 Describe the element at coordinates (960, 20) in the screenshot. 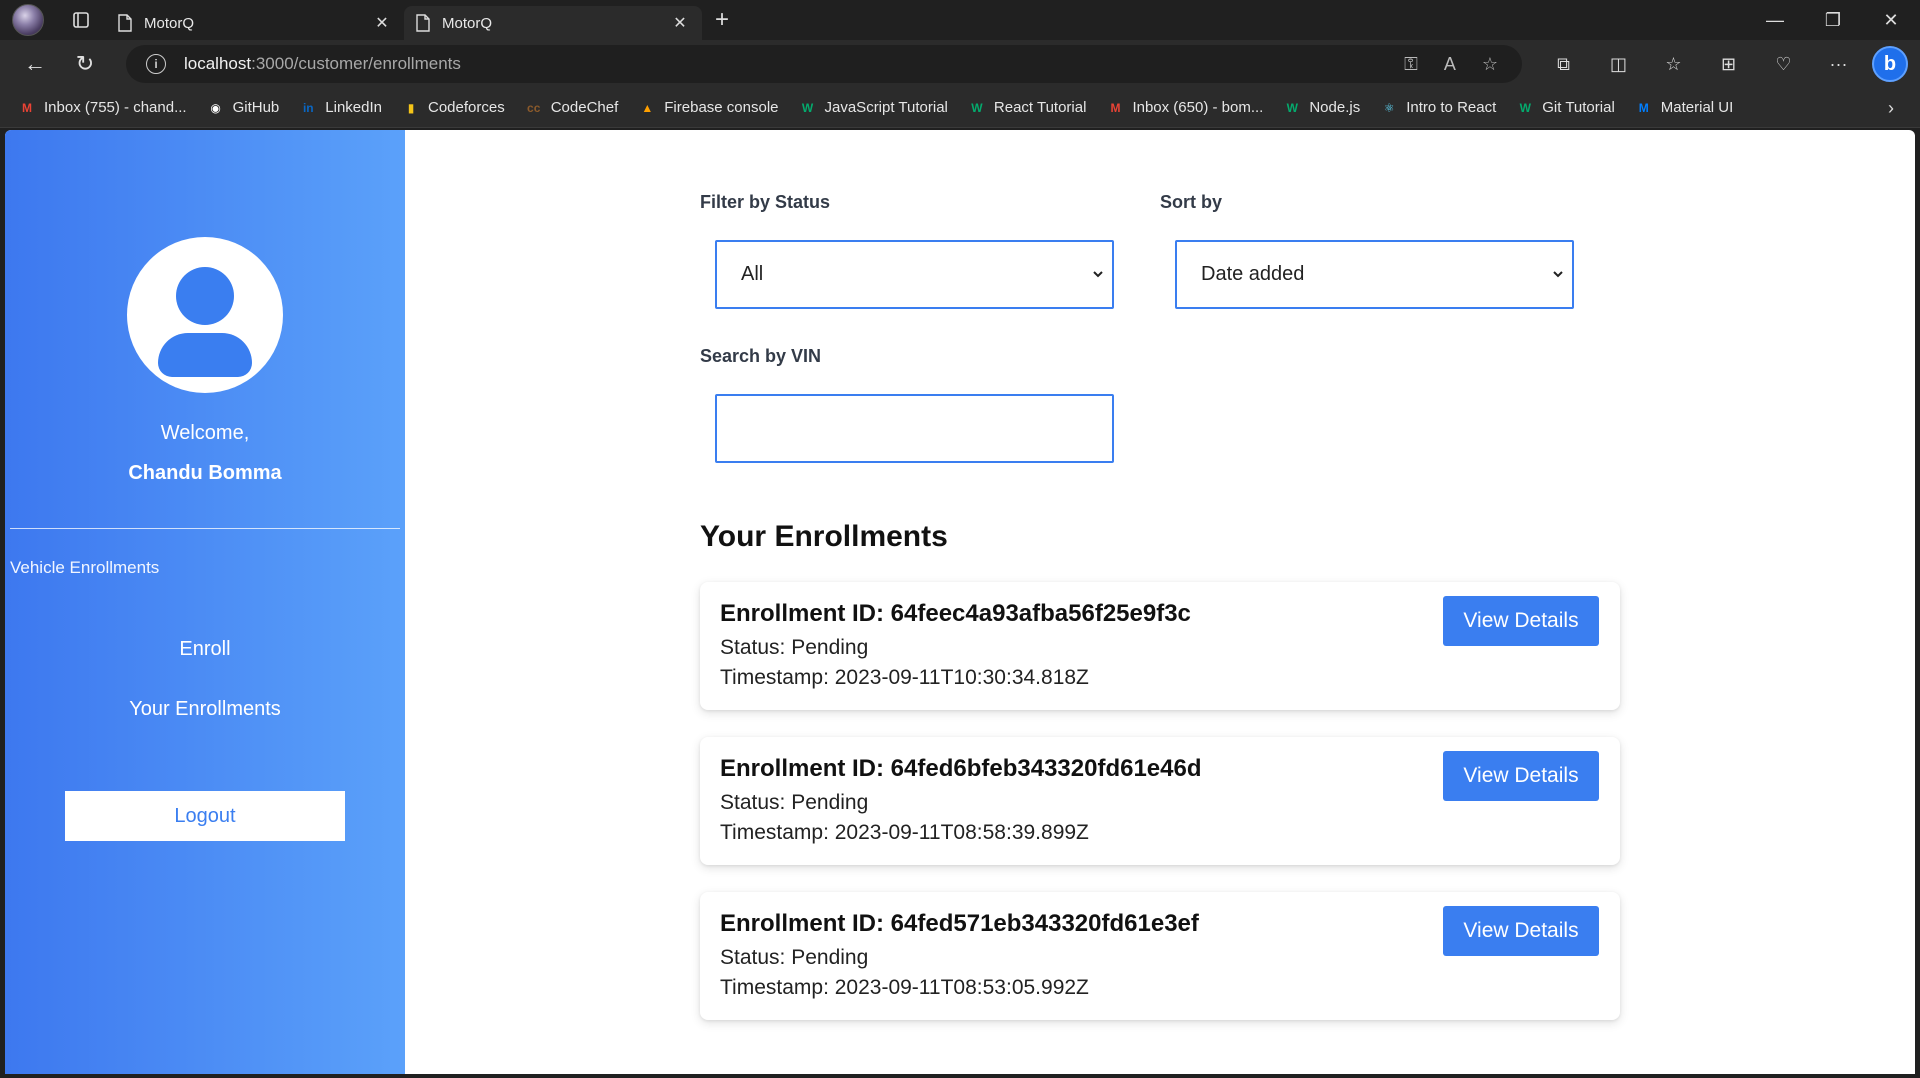

I see `browser-tab-bar: MotorQ ✕ MotorQ ✕ + — ❐ ✕` at that location.